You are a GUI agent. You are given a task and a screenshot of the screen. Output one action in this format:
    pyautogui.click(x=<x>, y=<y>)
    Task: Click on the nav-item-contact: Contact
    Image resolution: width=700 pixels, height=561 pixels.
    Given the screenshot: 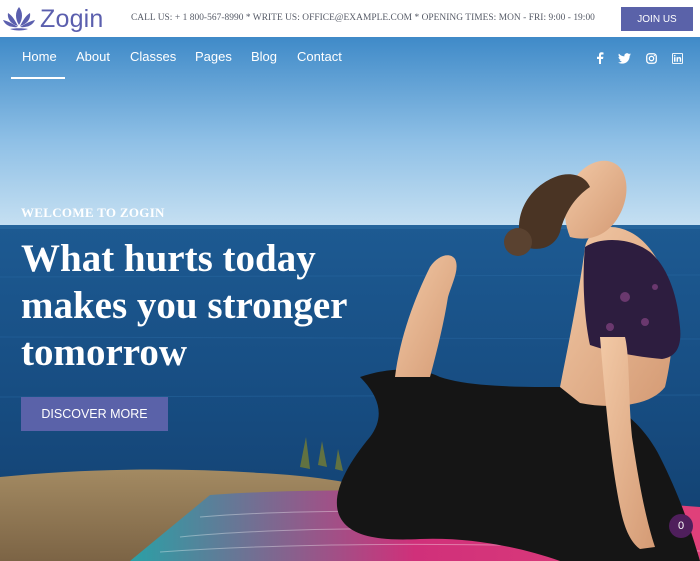 What is the action you would take?
    pyautogui.click(x=319, y=56)
    